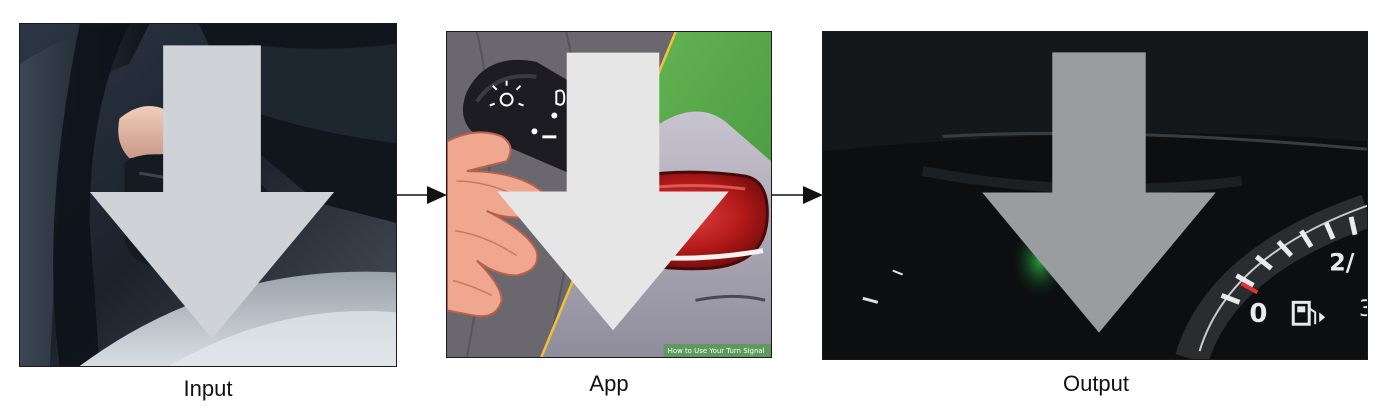 Image resolution: width=1389 pixels, height=410 pixels. I want to click on output-caption: Output, so click(1096, 383).